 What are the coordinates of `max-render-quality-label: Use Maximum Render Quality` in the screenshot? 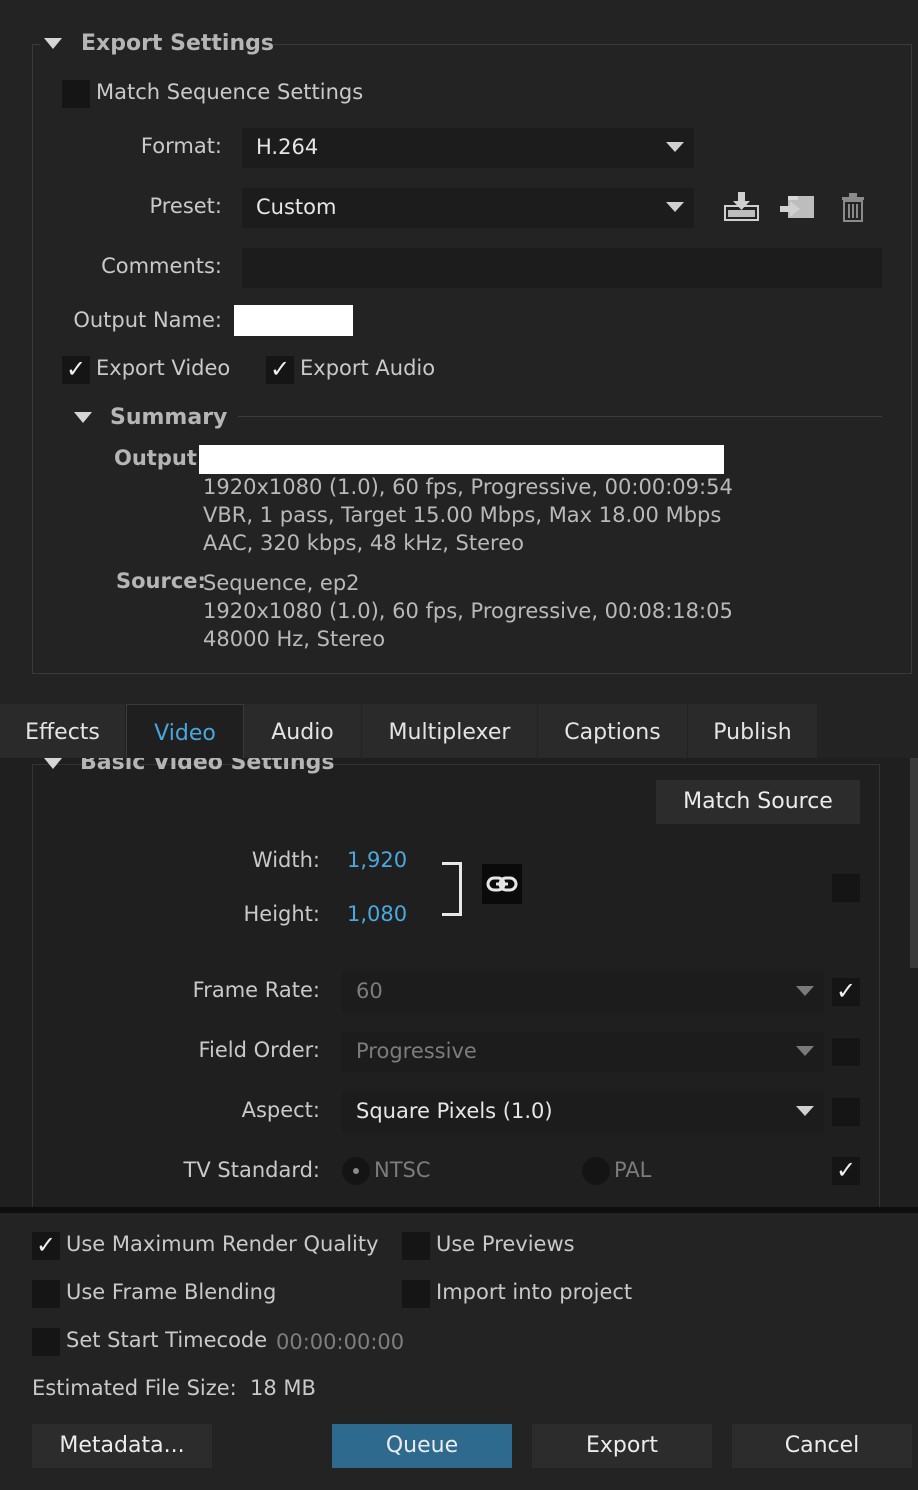 It's located at (222, 1244).